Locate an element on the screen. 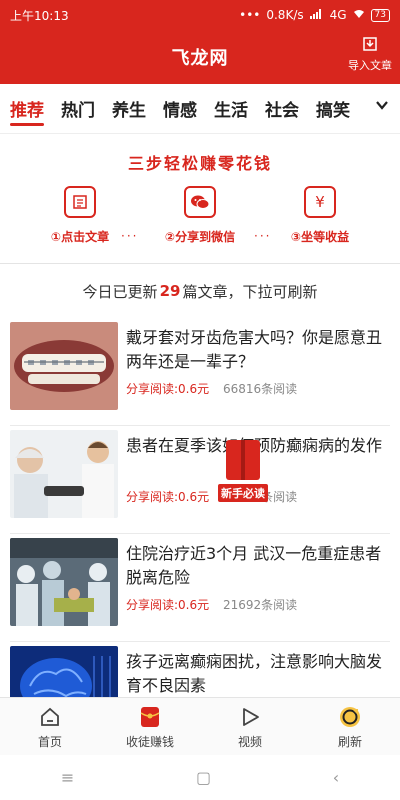  step-label: ①点击文章 is located at coordinates (80, 237).